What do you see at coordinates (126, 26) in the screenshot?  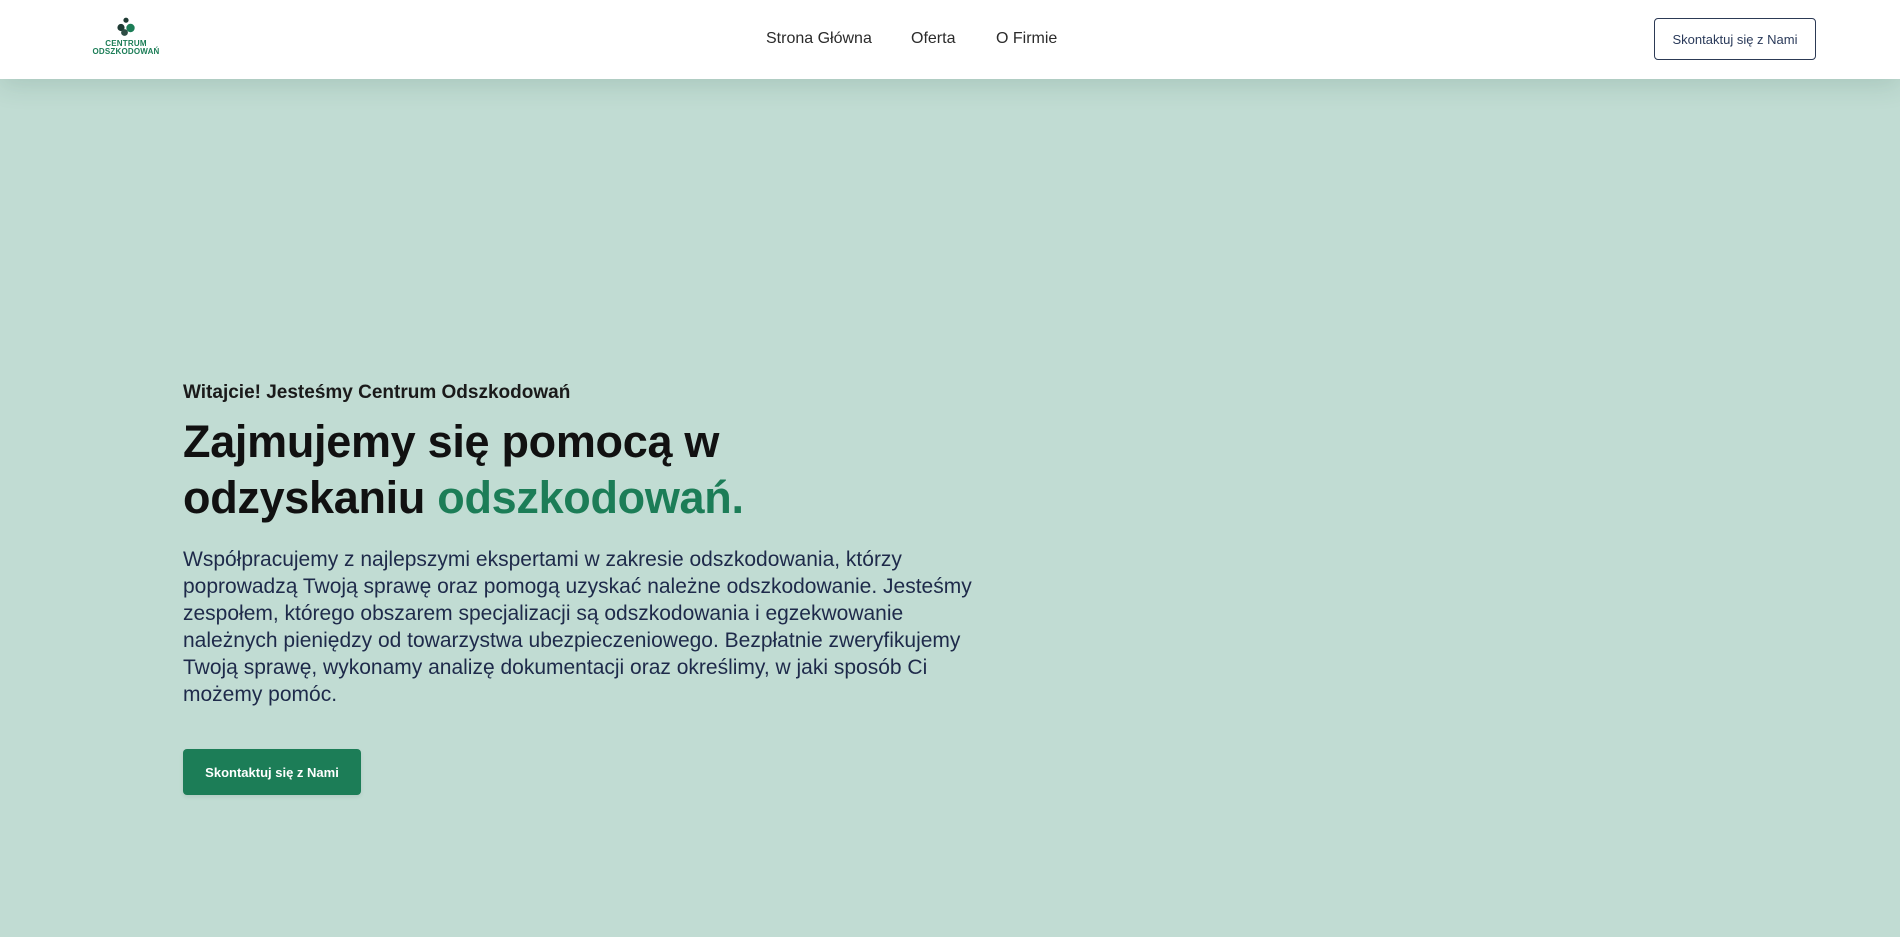 I see `three-people-icon` at bounding box center [126, 26].